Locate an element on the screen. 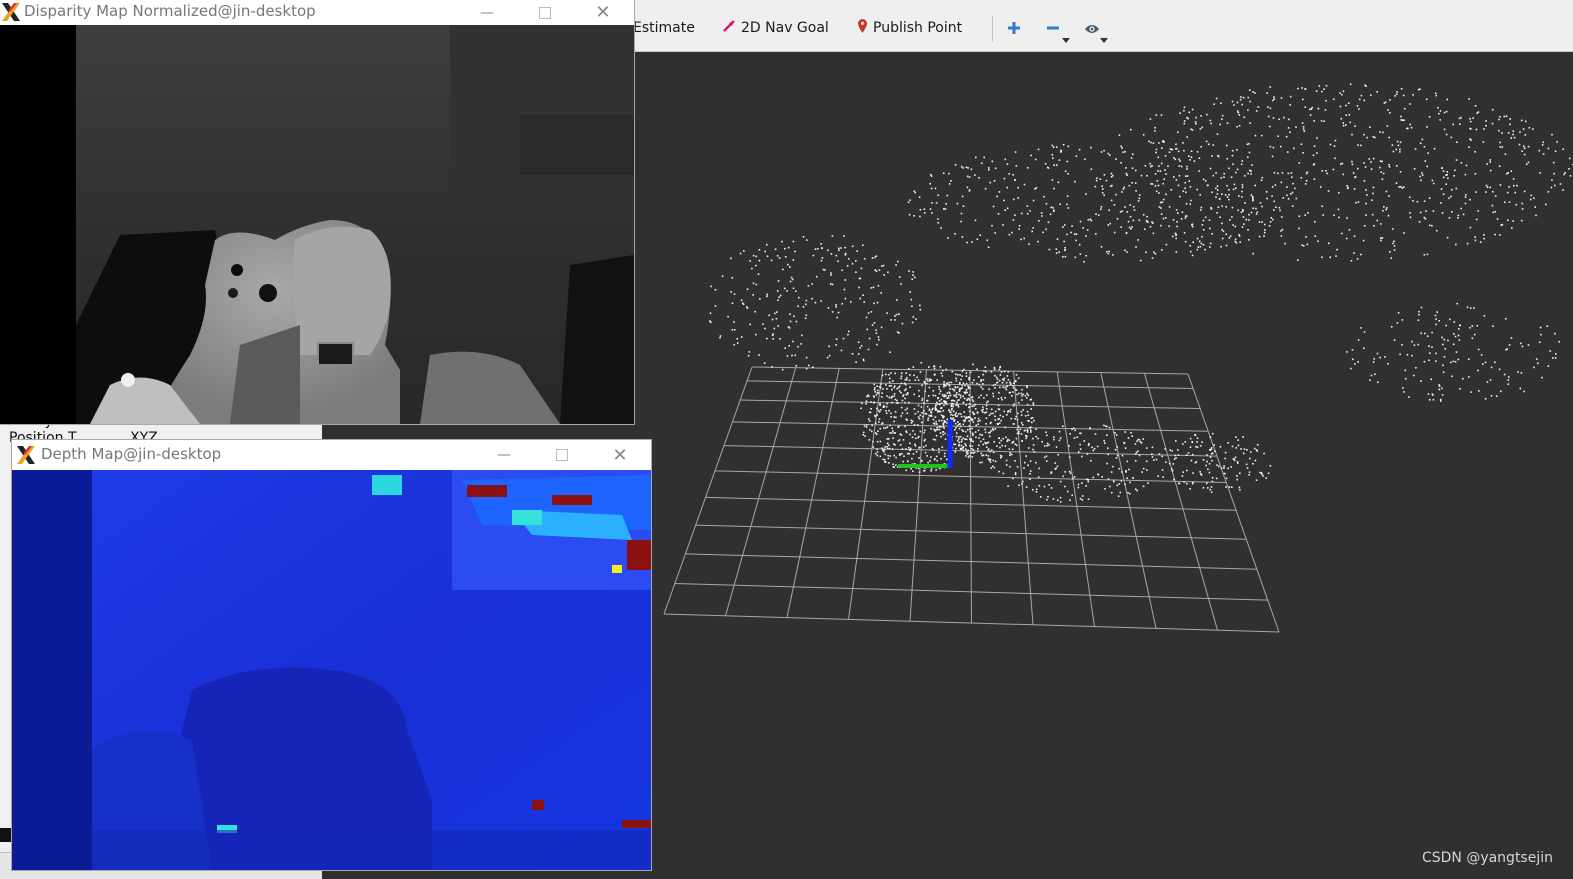 Image resolution: width=1573 pixels, height=879 pixels. 2d-pose-estimate-tool: Estimate is located at coordinates (664, 28).